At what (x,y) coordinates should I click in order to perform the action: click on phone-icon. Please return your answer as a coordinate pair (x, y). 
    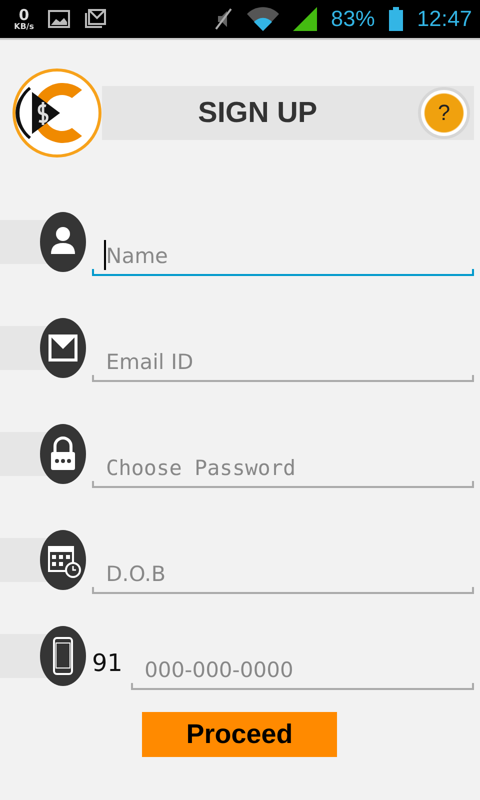
    Looking at the image, I should click on (63, 656).